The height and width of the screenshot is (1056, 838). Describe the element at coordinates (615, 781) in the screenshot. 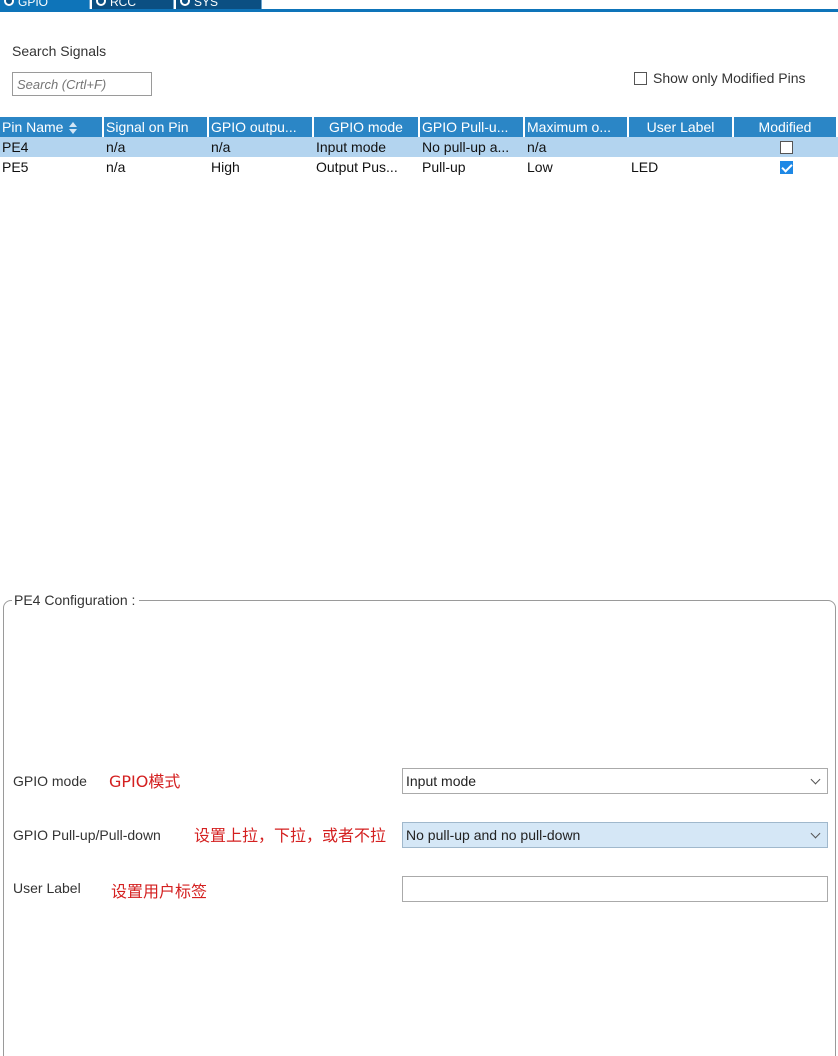

I see `gpio-mode-select: Input mode` at that location.